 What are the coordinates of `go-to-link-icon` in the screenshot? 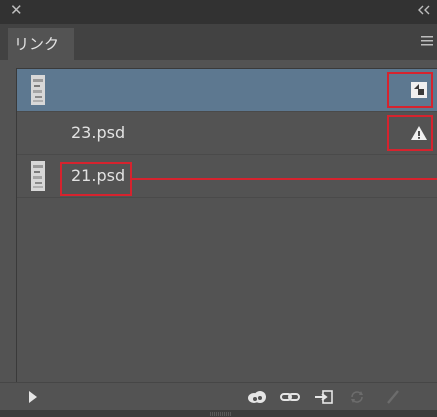 It's located at (324, 397).